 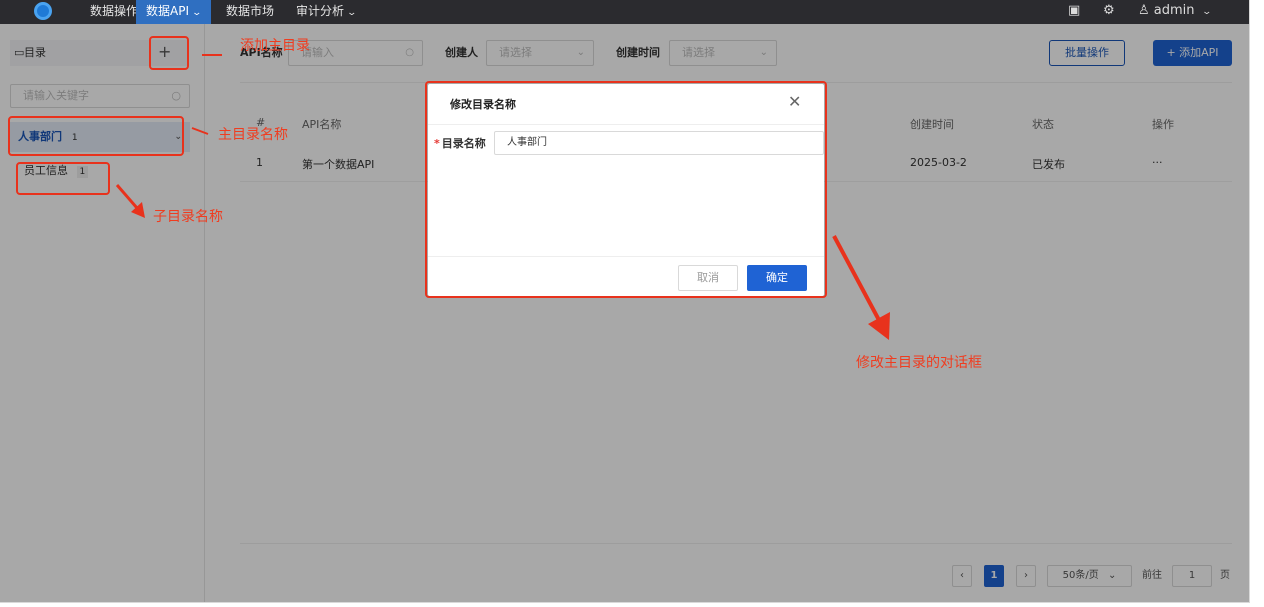 I want to click on annotation-arrow-dialog, so click(x=857, y=279).